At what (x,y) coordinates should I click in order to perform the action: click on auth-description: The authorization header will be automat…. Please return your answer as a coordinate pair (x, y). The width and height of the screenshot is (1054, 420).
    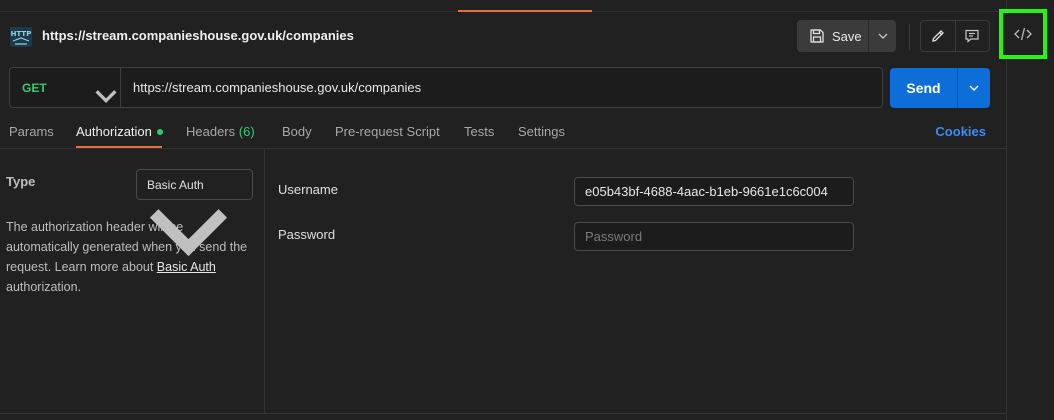
    Looking at the image, I should click on (131, 257).